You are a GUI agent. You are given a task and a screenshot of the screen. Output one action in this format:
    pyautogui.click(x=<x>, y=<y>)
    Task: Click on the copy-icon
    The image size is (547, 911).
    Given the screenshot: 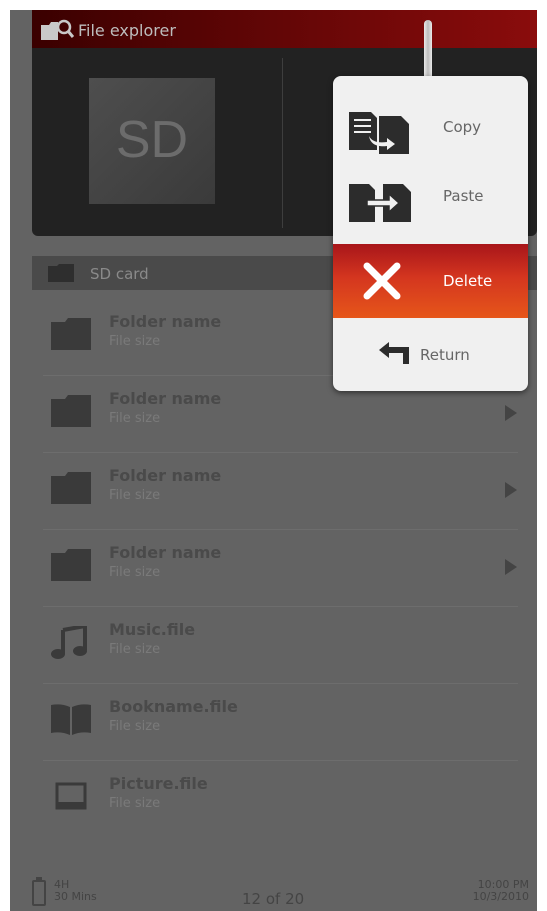 What is the action you would take?
    pyautogui.click(x=379, y=133)
    